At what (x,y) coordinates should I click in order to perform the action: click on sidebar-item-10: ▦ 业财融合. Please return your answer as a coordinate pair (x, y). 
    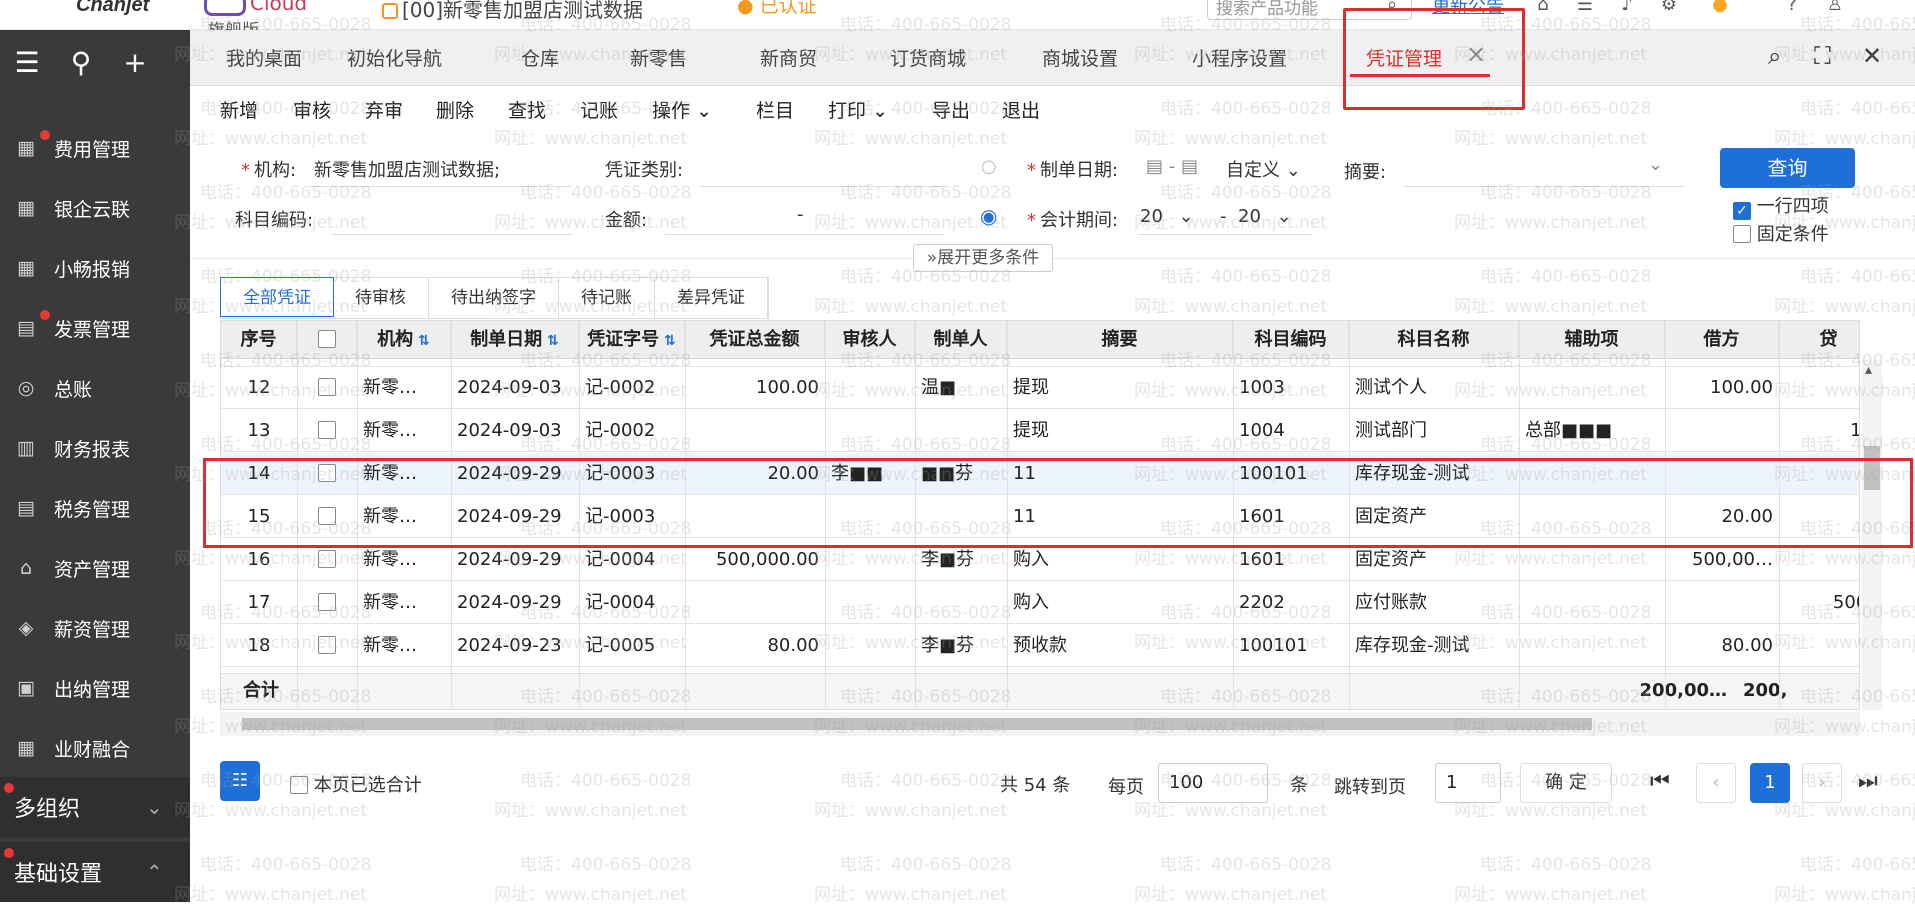
    Looking at the image, I should click on (95, 748).